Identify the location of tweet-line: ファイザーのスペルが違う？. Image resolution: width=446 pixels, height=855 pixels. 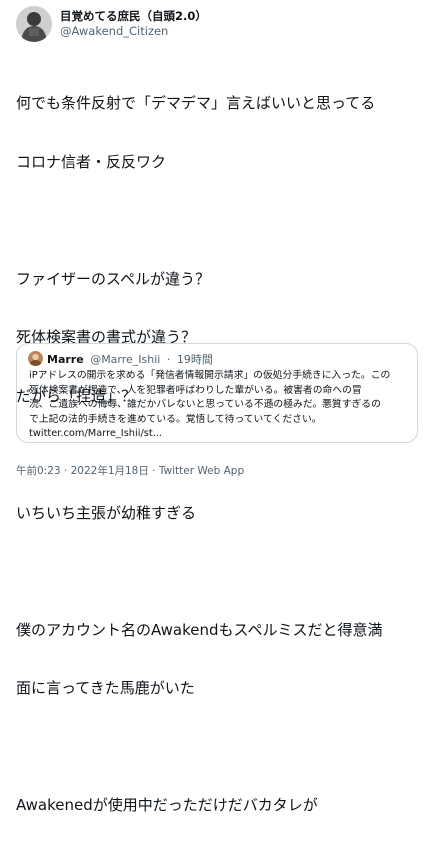
(113, 278).